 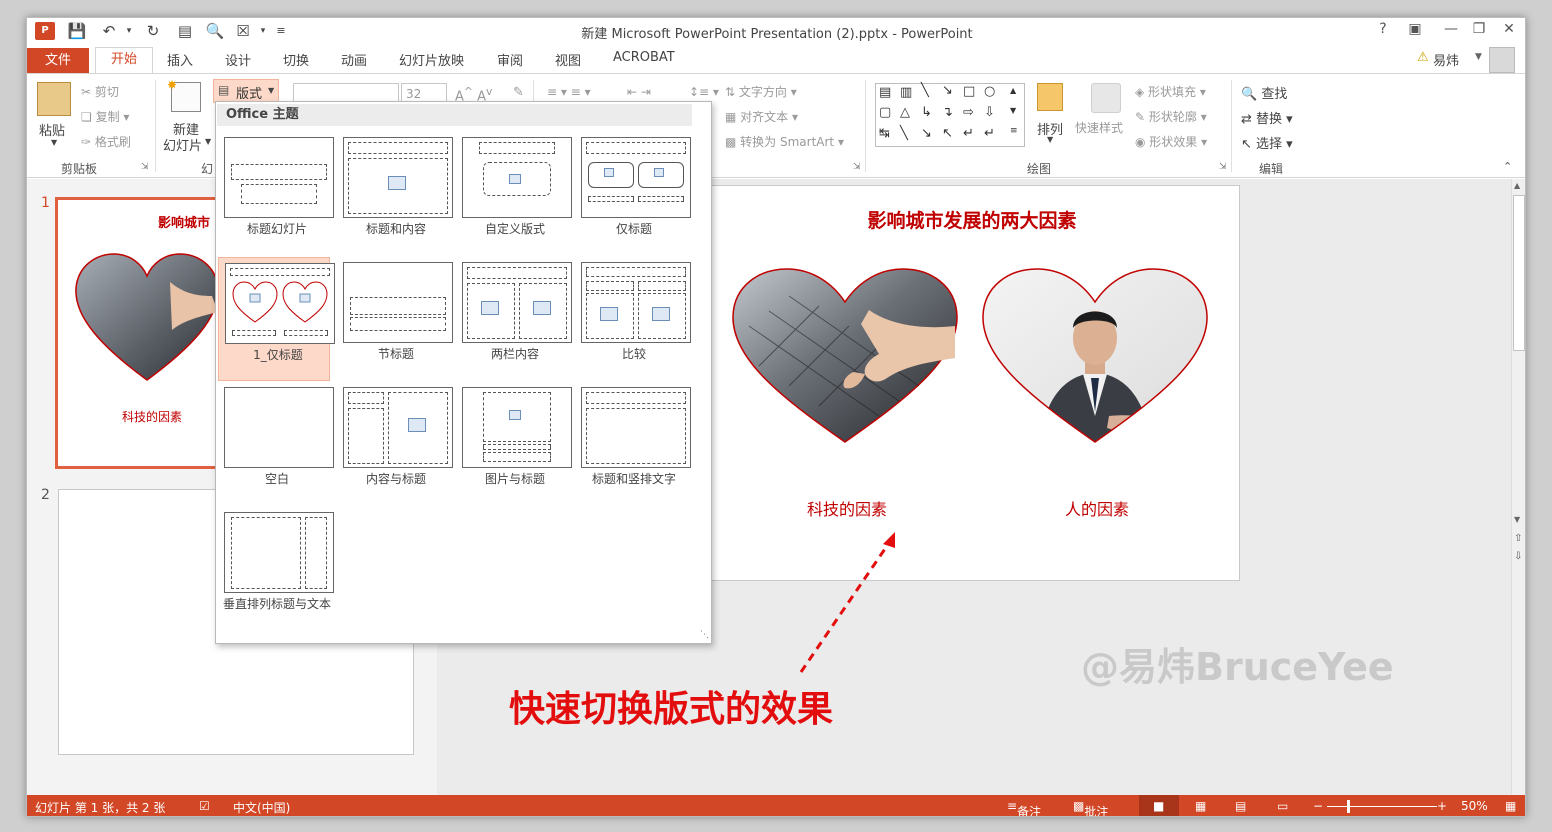 What do you see at coordinates (1318, 806) in the screenshot?
I see `zoom-out-icon: −` at bounding box center [1318, 806].